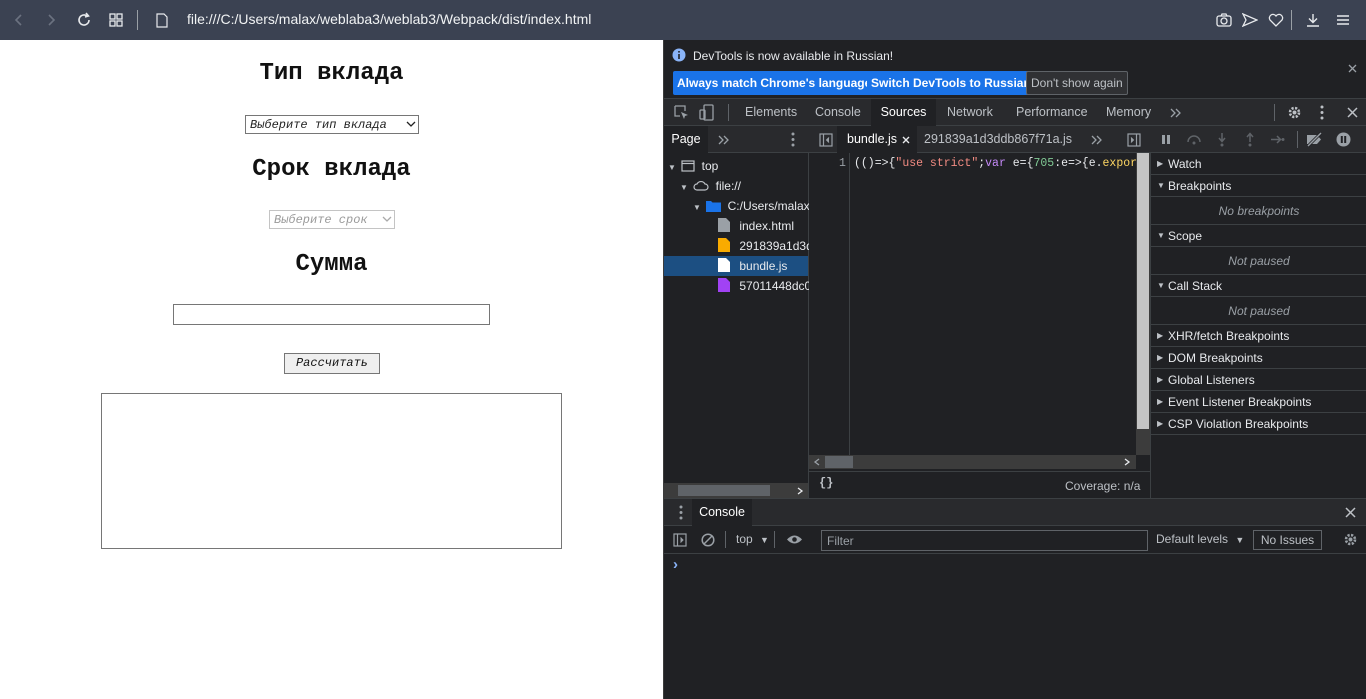 The height and width of the screenshot is (699, 1366). What do you see at coordinates (19, 20) in the screenshot?
I see `back-icon` at bounding box center [19, 20].